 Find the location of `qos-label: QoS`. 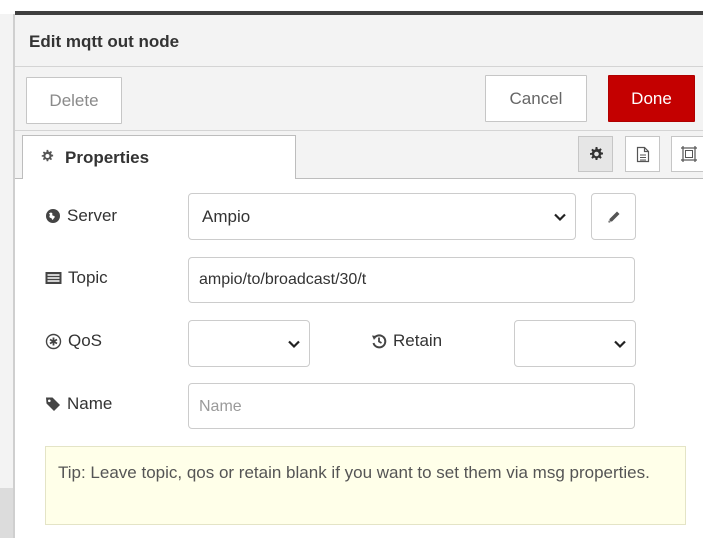

qos-label: QoS is located at coordinates (73, 341).